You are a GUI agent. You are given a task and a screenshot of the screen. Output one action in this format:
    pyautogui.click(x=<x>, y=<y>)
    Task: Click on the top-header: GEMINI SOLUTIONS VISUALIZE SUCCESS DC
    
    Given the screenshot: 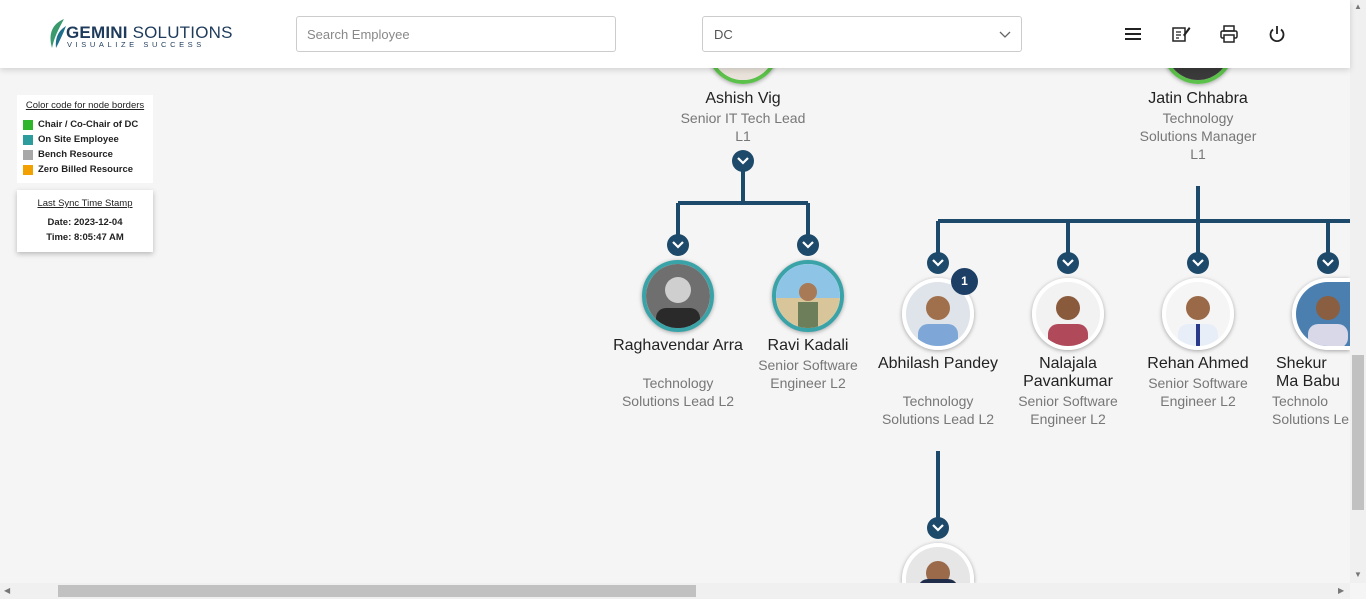 What is the action you would take?
    pyautogui.click(x=675, y=34)
    